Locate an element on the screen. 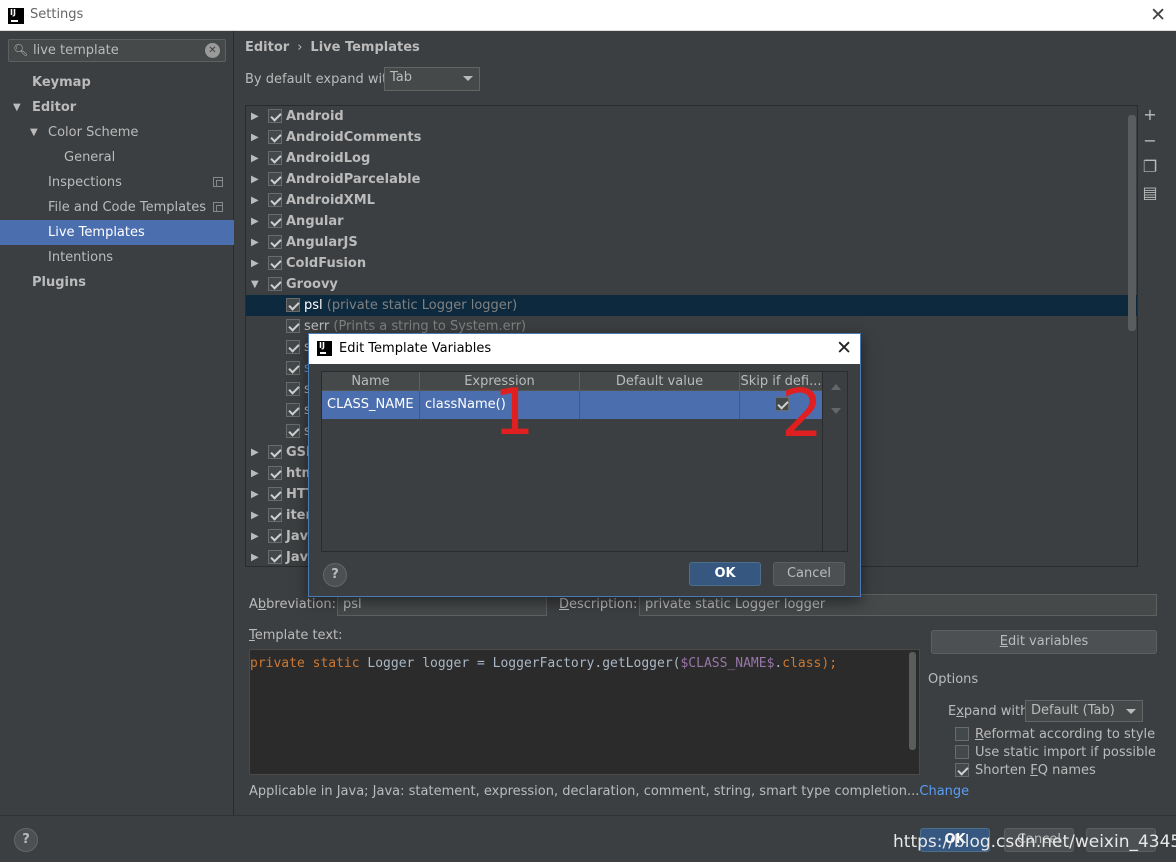  sidebar-item-general: General is located at coordinates (117, 157).